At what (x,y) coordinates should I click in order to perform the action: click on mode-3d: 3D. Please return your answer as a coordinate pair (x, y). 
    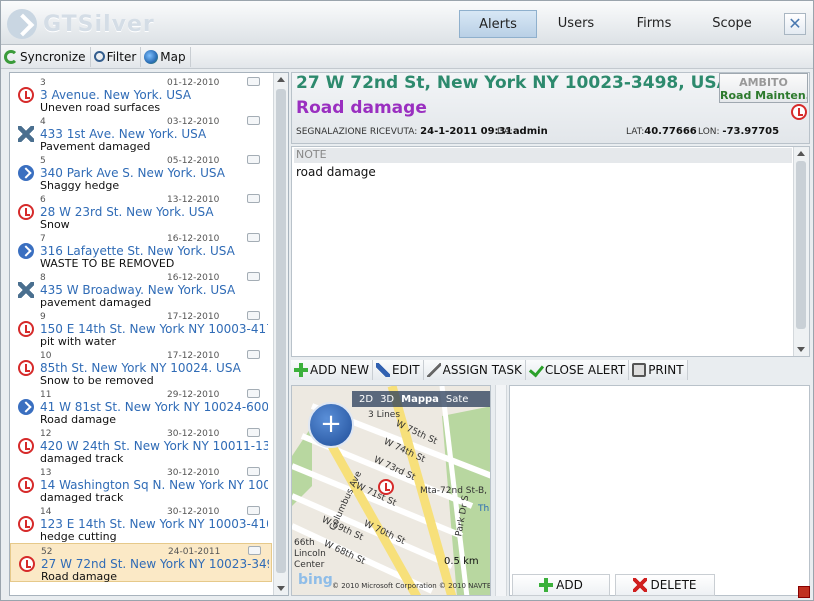
    Looking at the image, I should click on (387, 399).